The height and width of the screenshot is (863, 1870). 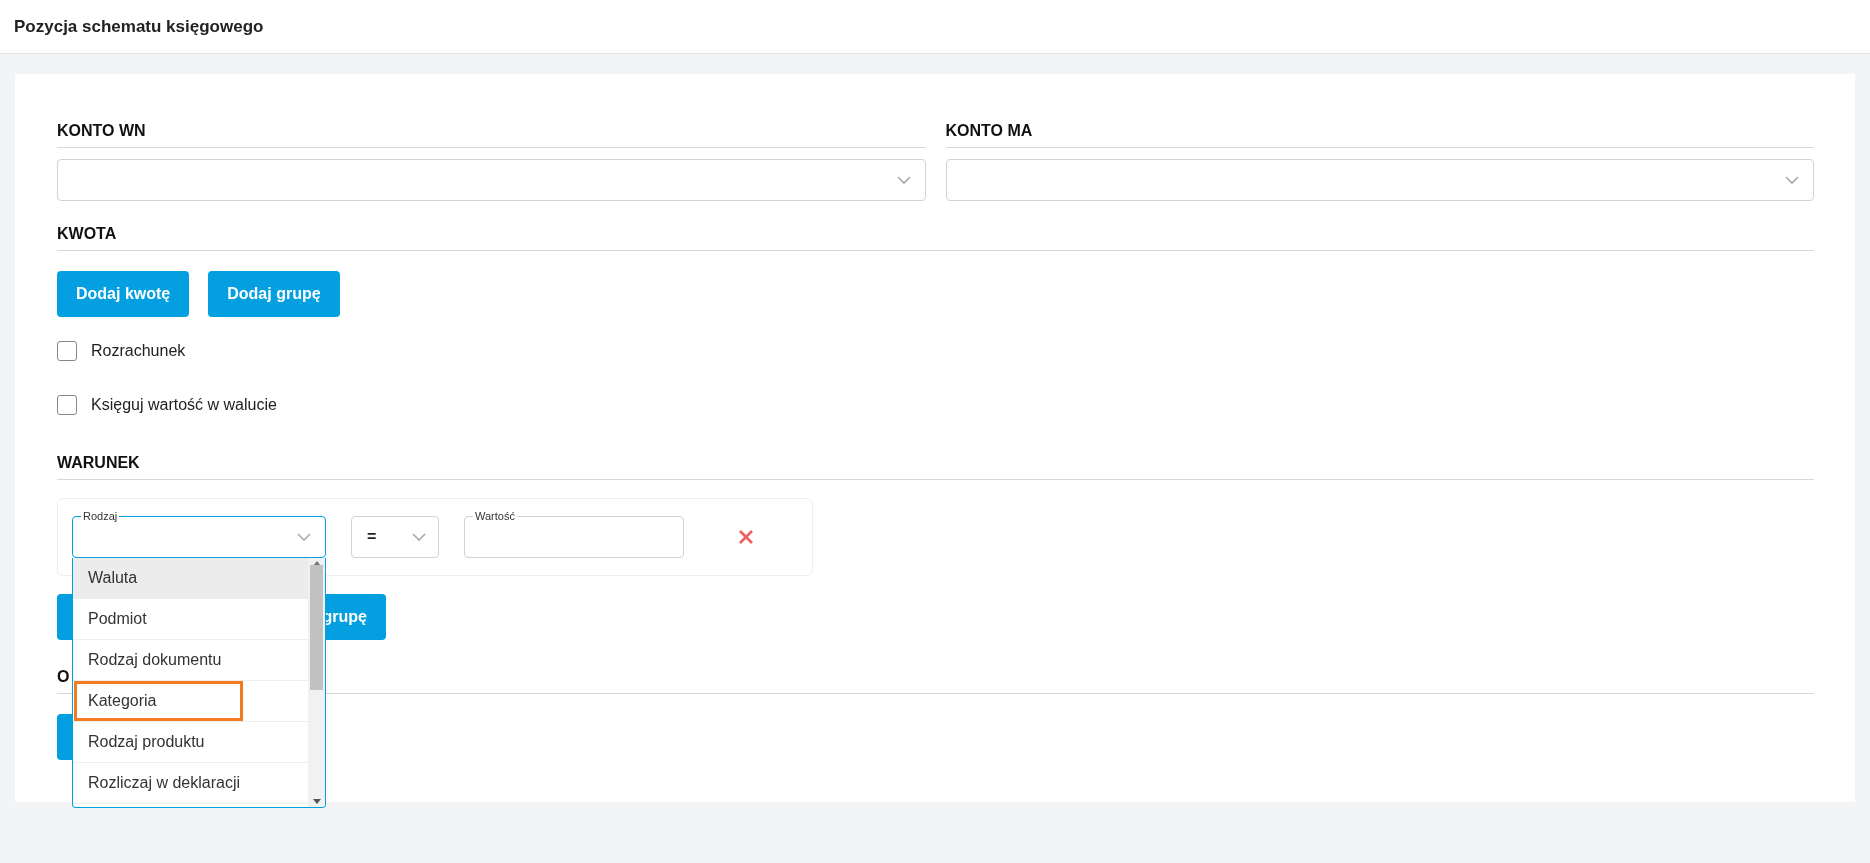 What do you see at coordinates (491, 132) in the screenshot?
I see `section-heading: KONTO WN` at bounding box center [491, 132].